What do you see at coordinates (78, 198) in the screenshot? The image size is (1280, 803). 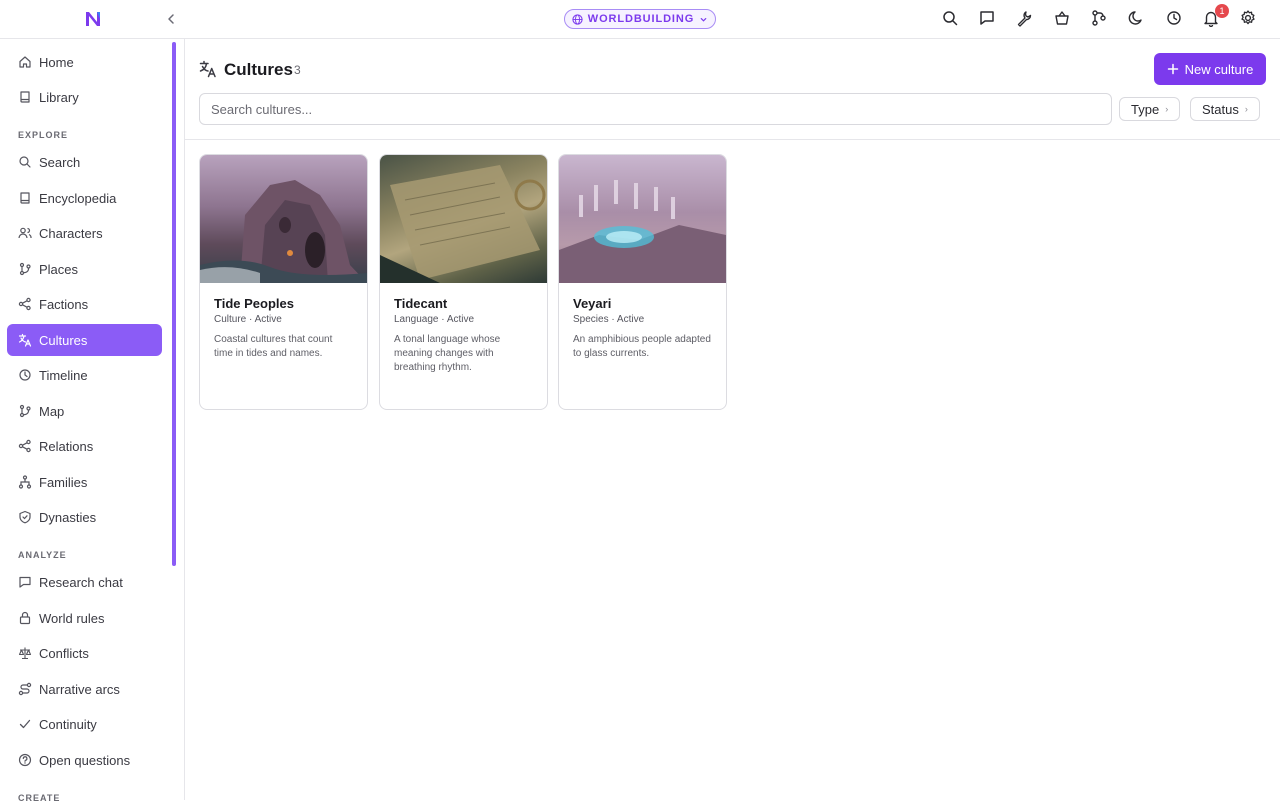 I see `sidebar-item-label: Encyclopedia` at bounding box center [78, 198].